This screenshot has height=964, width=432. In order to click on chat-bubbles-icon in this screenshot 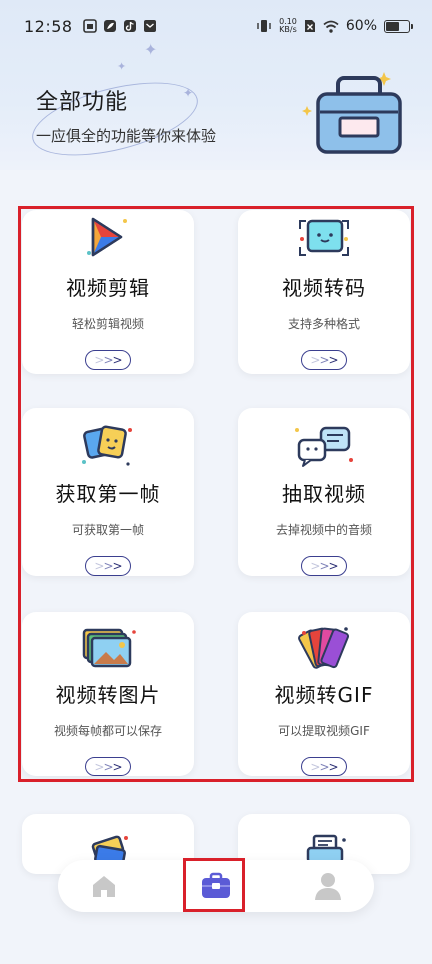, I will do `click(324, 445)`.